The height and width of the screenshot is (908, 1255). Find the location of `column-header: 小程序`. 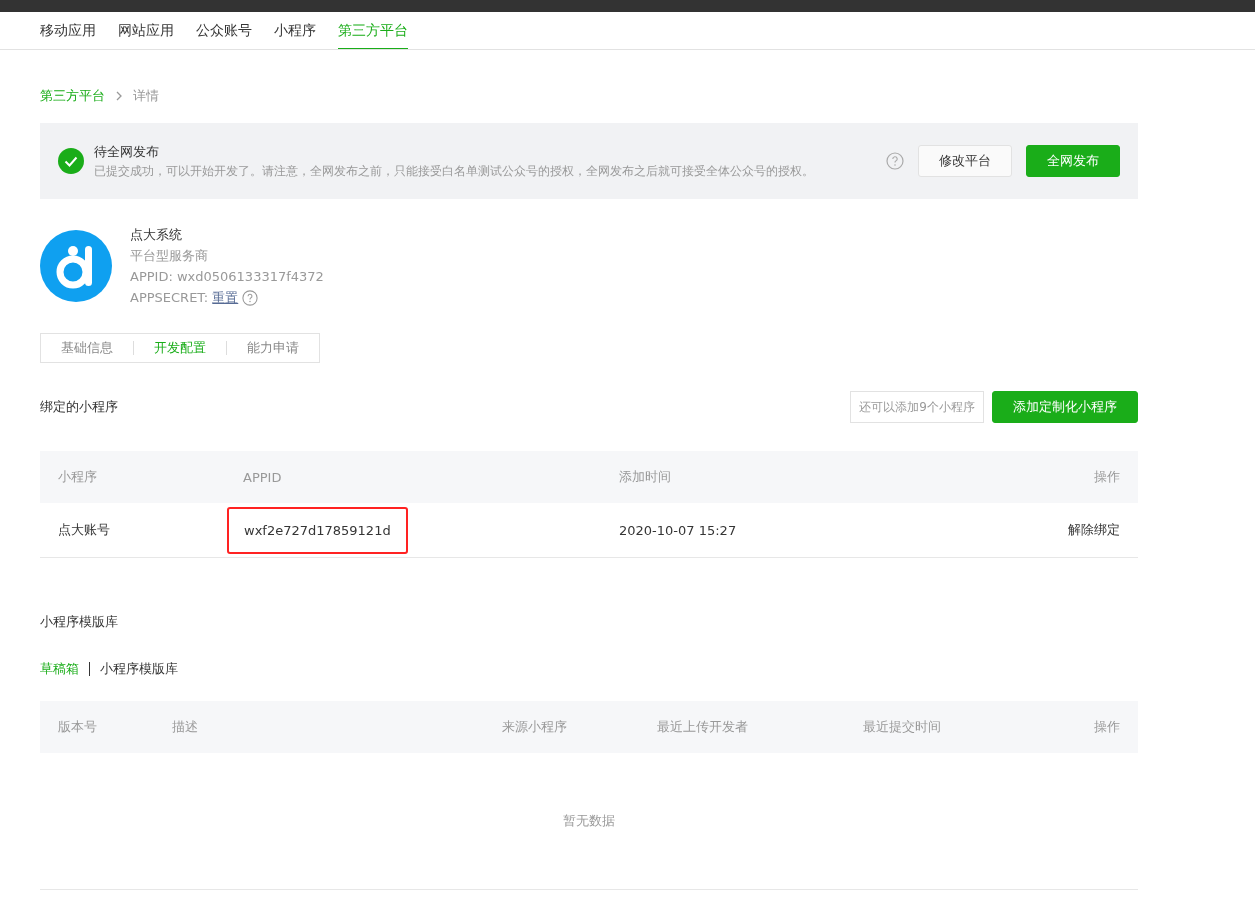

column-header: 小程序 is located at coordinates (78, 477).